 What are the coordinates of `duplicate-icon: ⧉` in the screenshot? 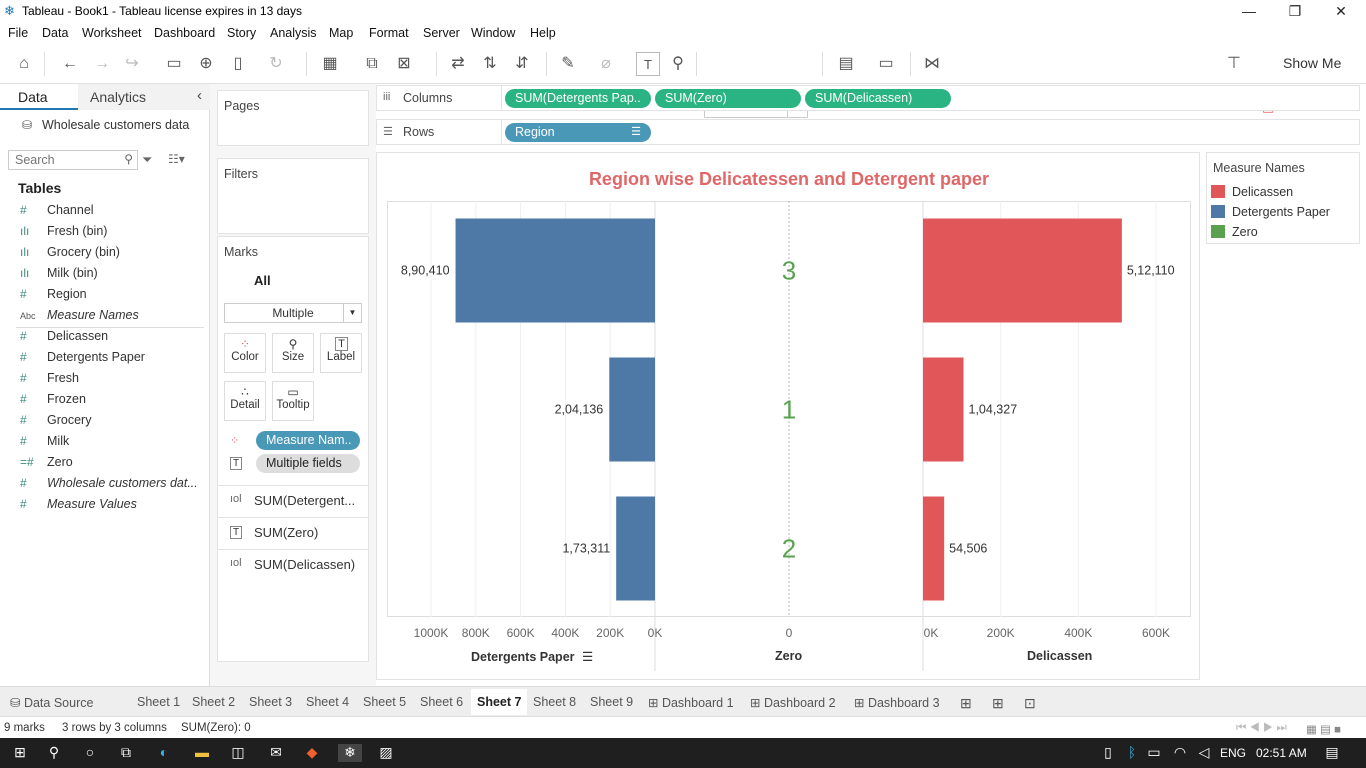 It's located at (372, 64).